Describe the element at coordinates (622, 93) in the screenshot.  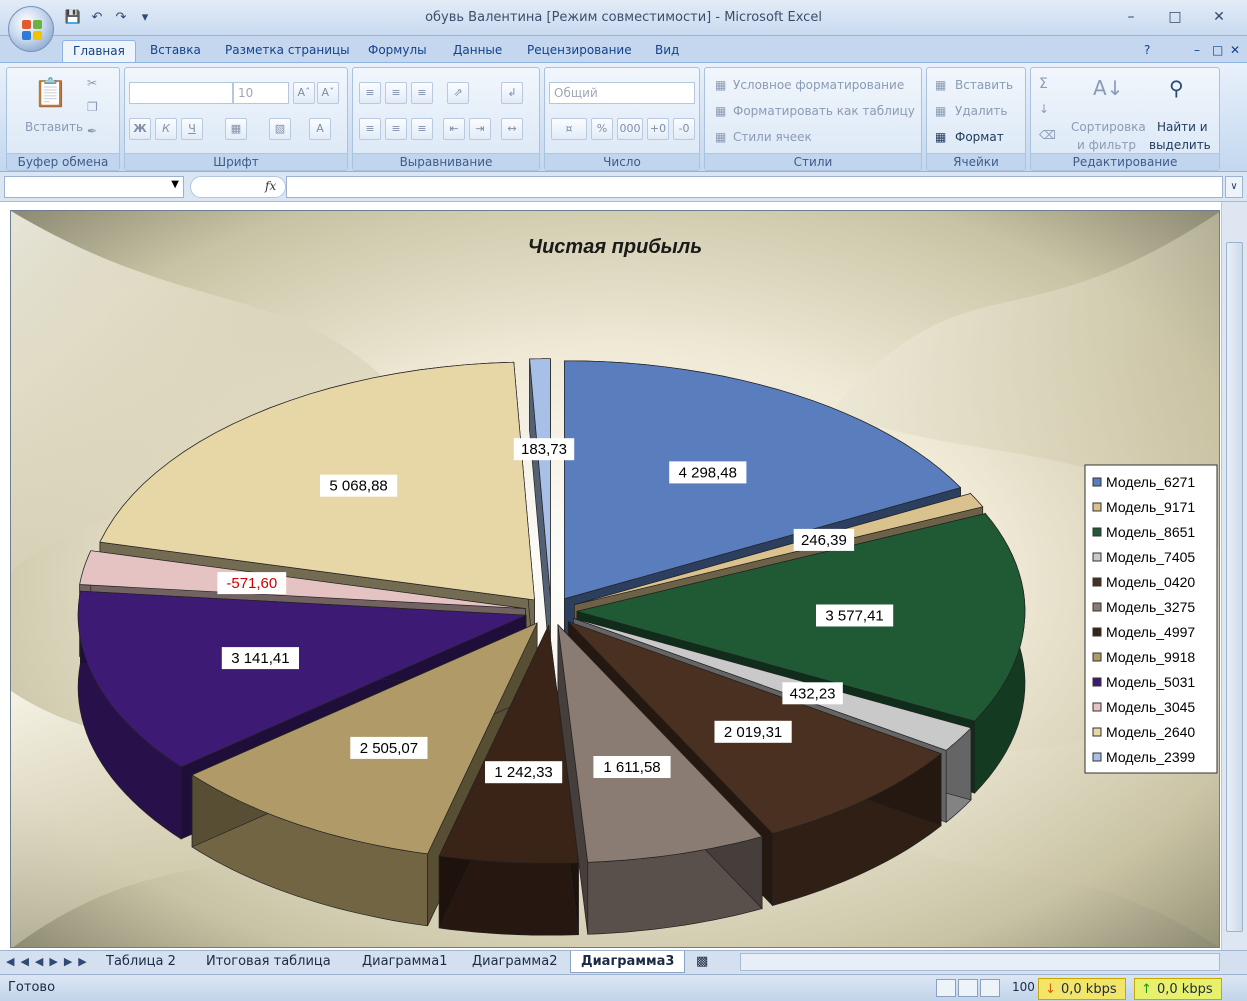
I see `number-format-select: Общий` at that location.